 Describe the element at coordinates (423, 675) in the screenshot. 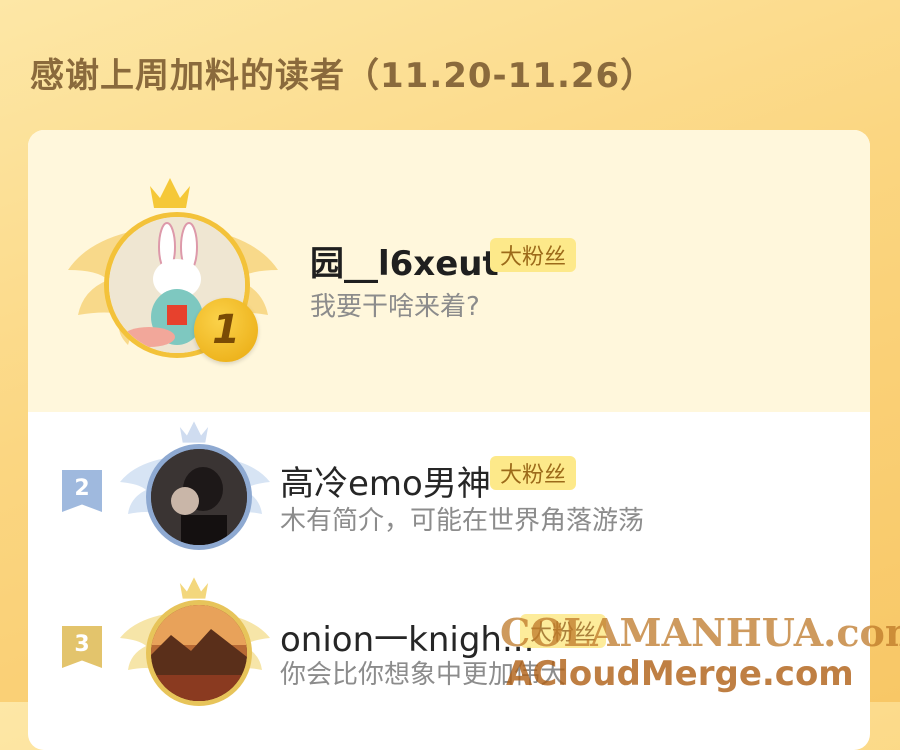

I see `reader-bio: 你会比你想象中更加伟大` at that location.